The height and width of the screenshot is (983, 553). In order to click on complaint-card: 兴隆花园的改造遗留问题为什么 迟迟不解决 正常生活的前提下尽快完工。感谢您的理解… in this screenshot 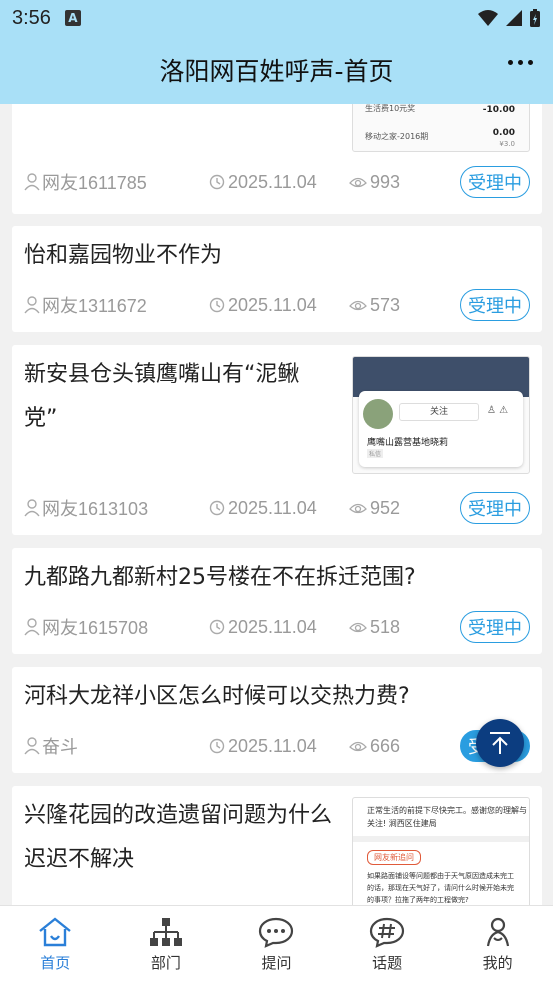, I will do `click(277, 845)`.